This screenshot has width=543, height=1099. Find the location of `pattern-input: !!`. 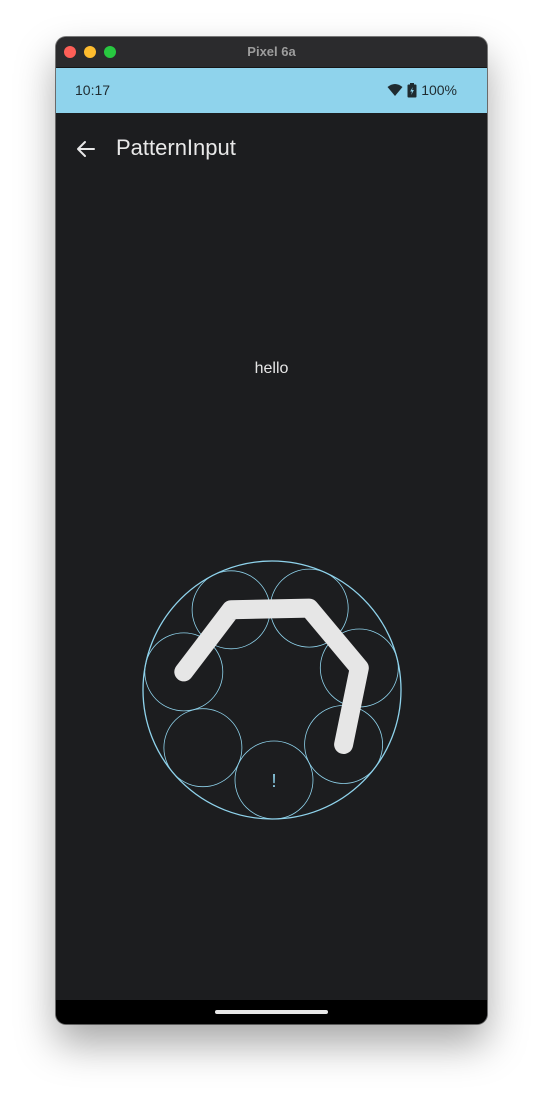

pattern-input: !! is located at coordinates (272, 690).